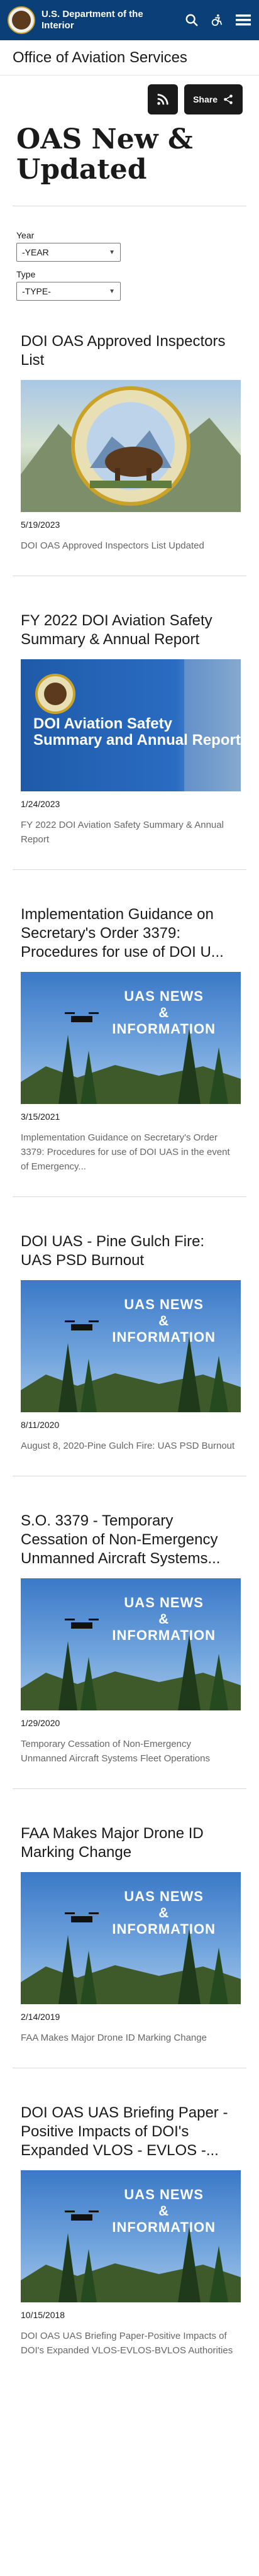  I want to click on share-icon, so click(228, 99).